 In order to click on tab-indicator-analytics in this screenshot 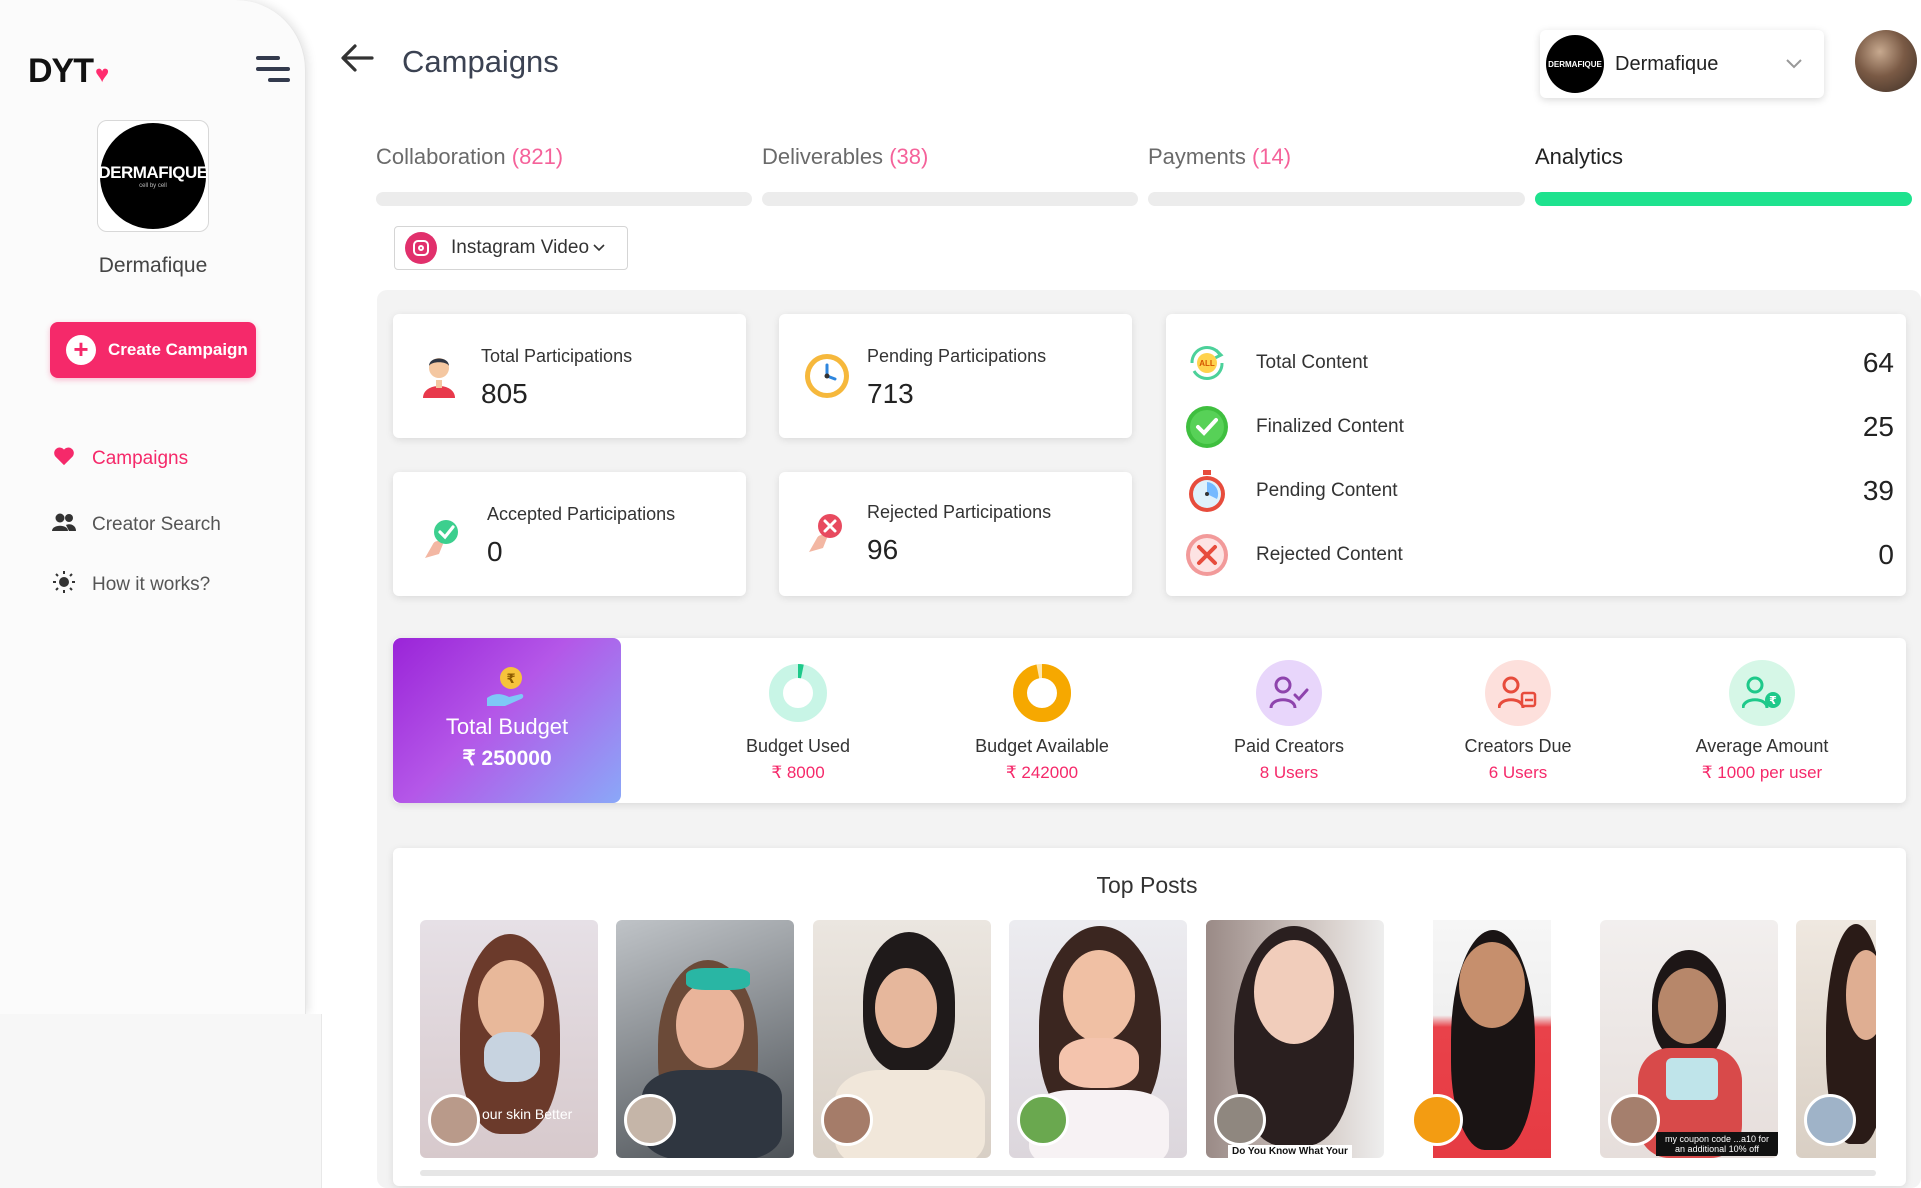, I will do `click(1723, 199)`.